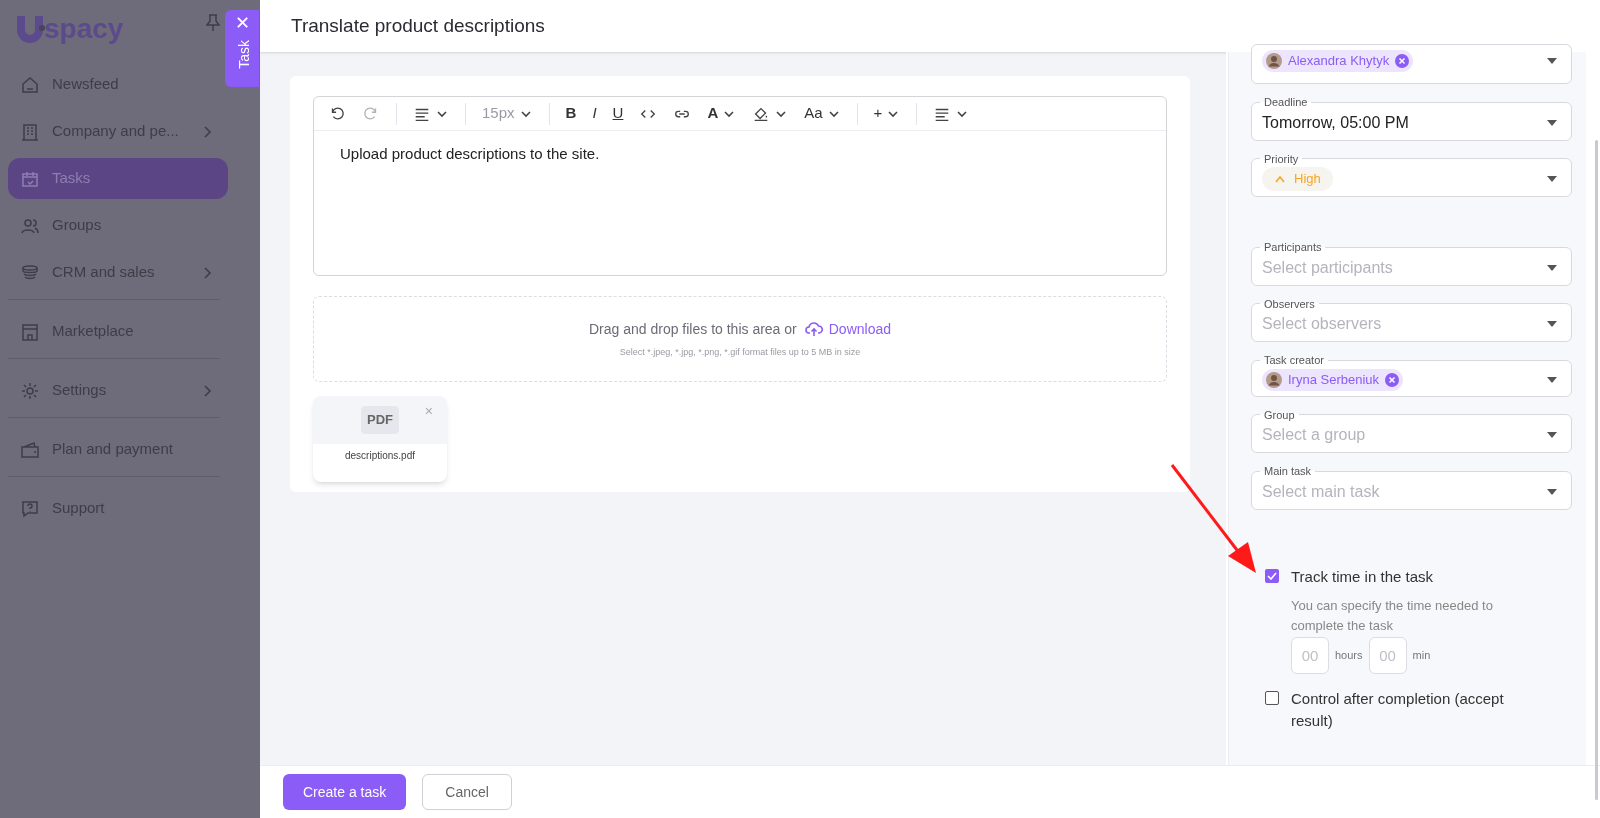 The width and height of the screenshot is (1600, 818). Describe the element at coordinates (692, 329) in the screenshot. I see `dropzone-text: Drag and drop files to this area or` at that location.